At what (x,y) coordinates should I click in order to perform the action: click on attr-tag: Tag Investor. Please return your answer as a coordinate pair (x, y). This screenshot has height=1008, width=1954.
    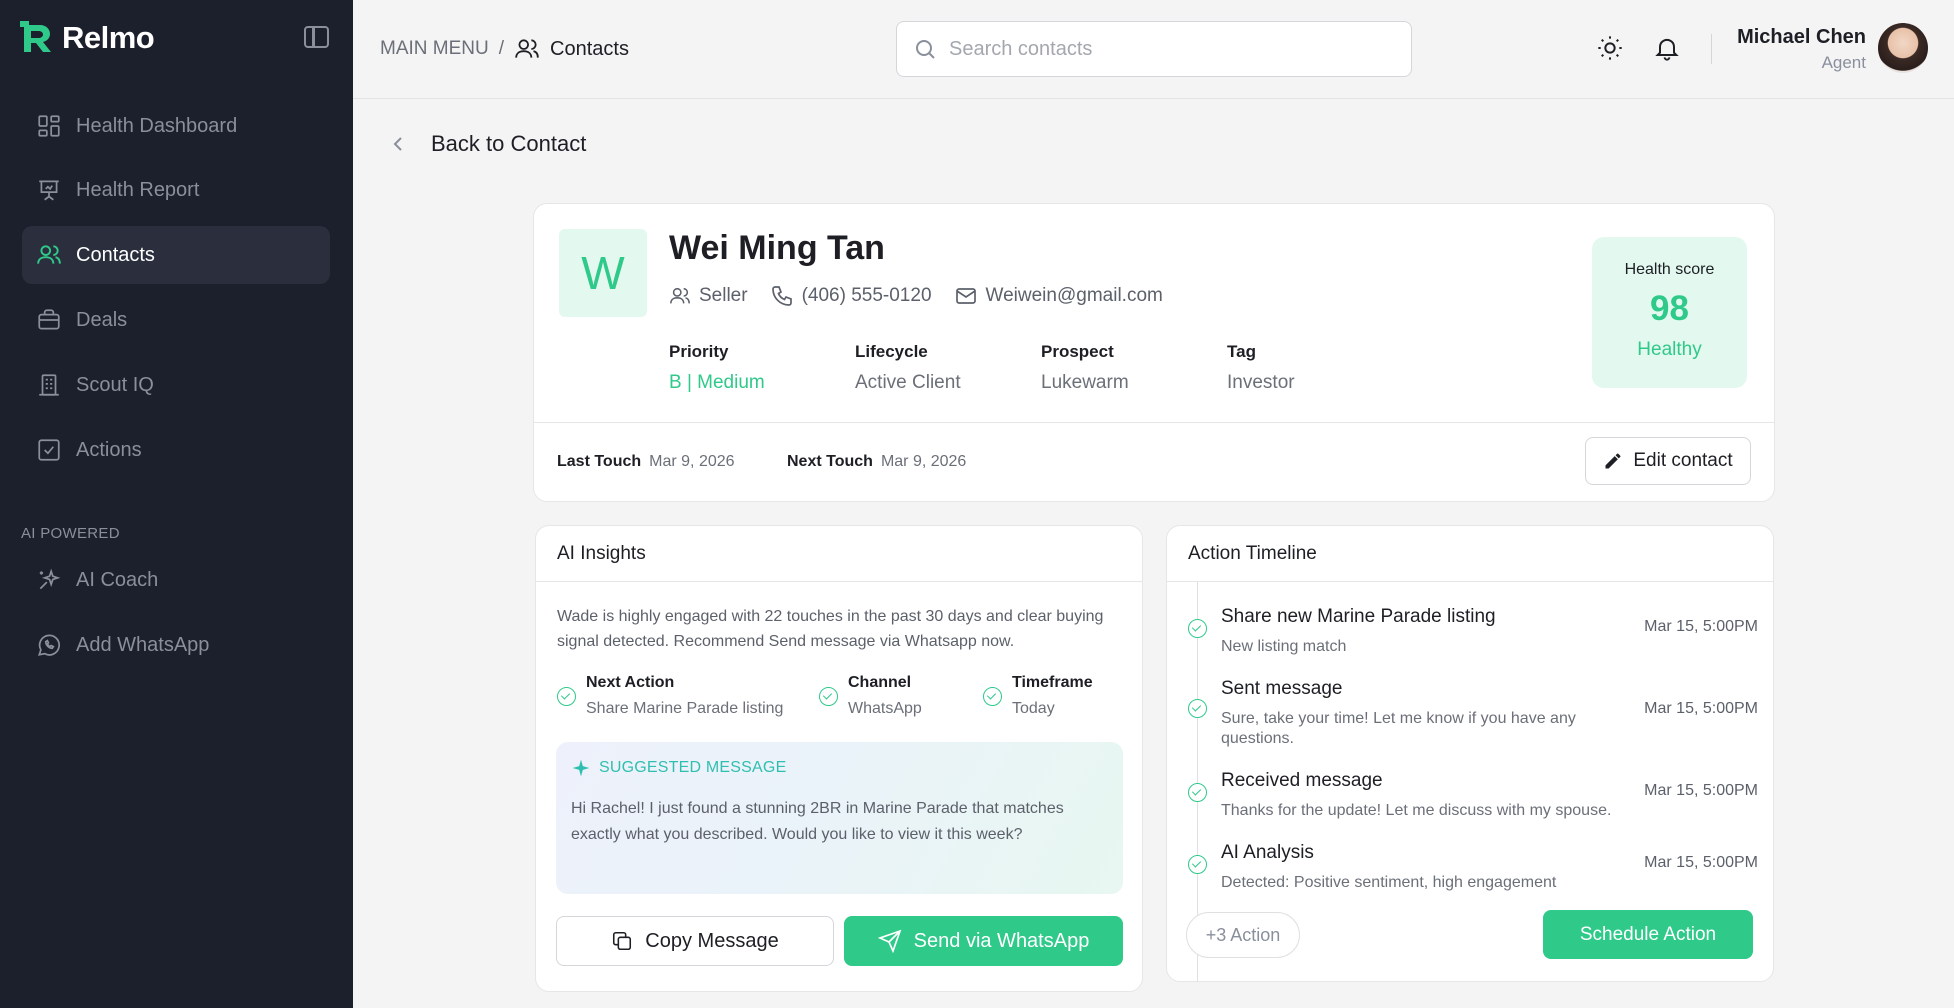
    Looking at the image, I should click on (1320, 368).